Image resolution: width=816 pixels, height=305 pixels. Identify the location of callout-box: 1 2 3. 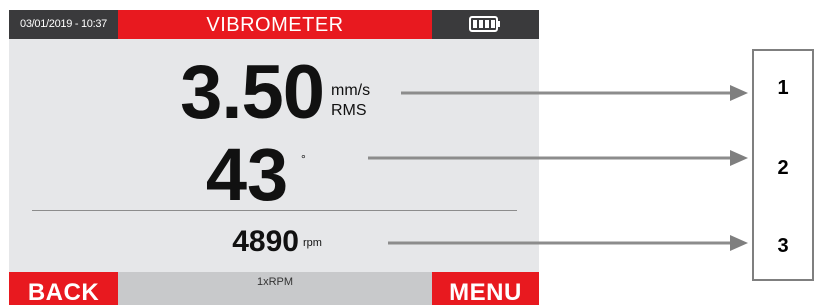
(783, 165).